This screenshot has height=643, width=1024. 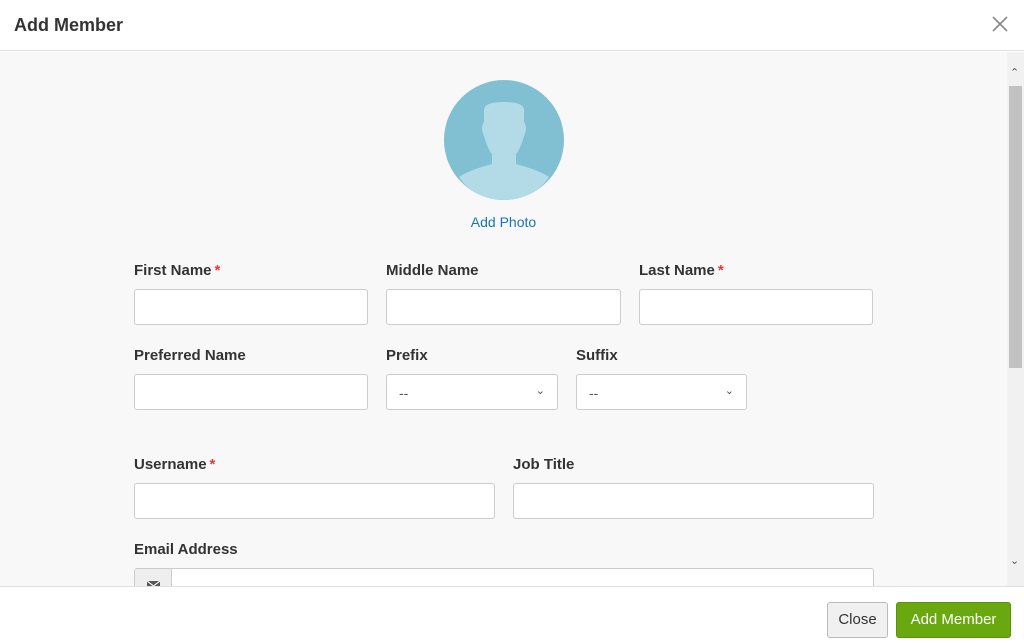 I want to click on prefix-value: --, so click(x=404, y=393).